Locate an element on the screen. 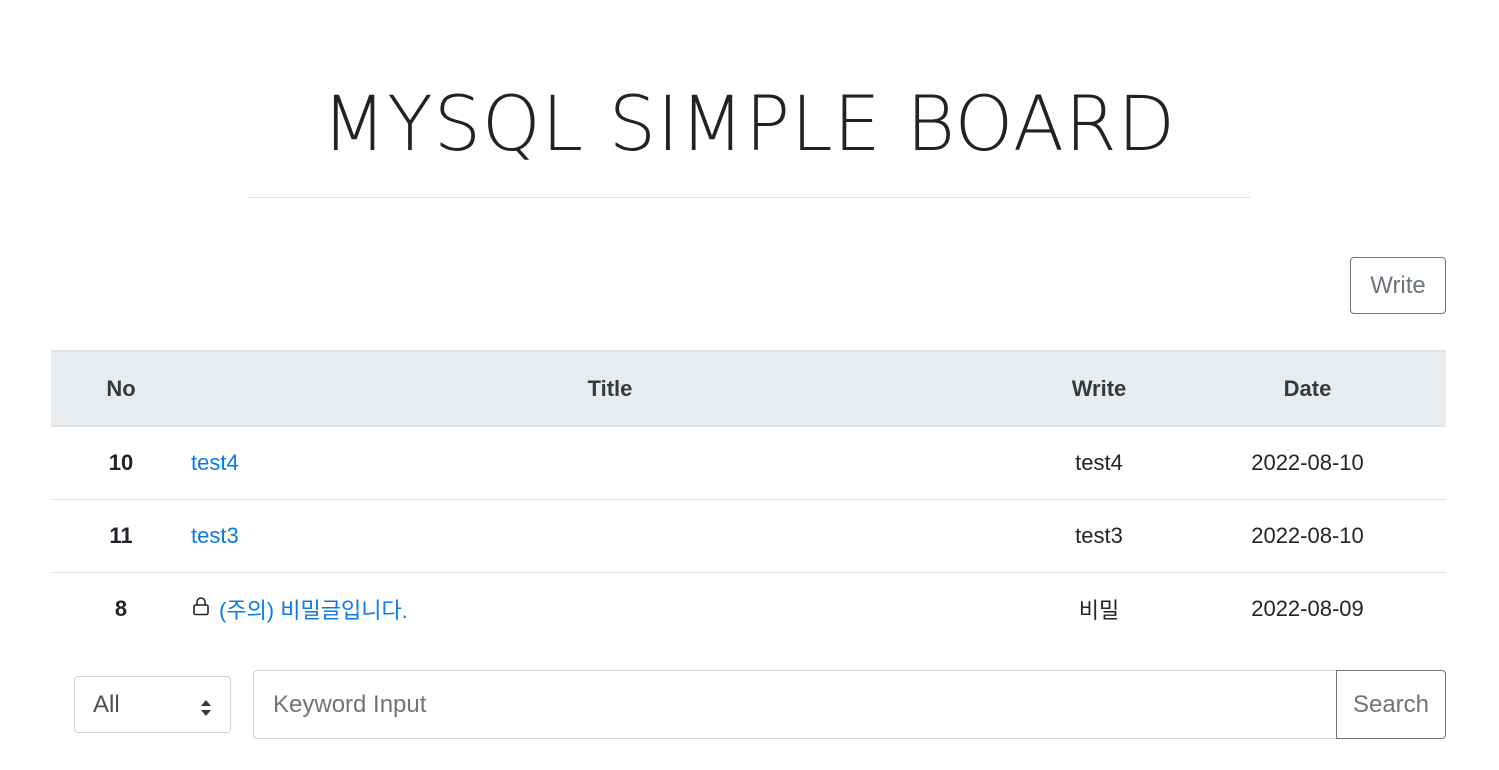 Image resolution: width=1499 pixels, height=770 pixels. column-header-writer: Write is located at coordinates (1099, 388).